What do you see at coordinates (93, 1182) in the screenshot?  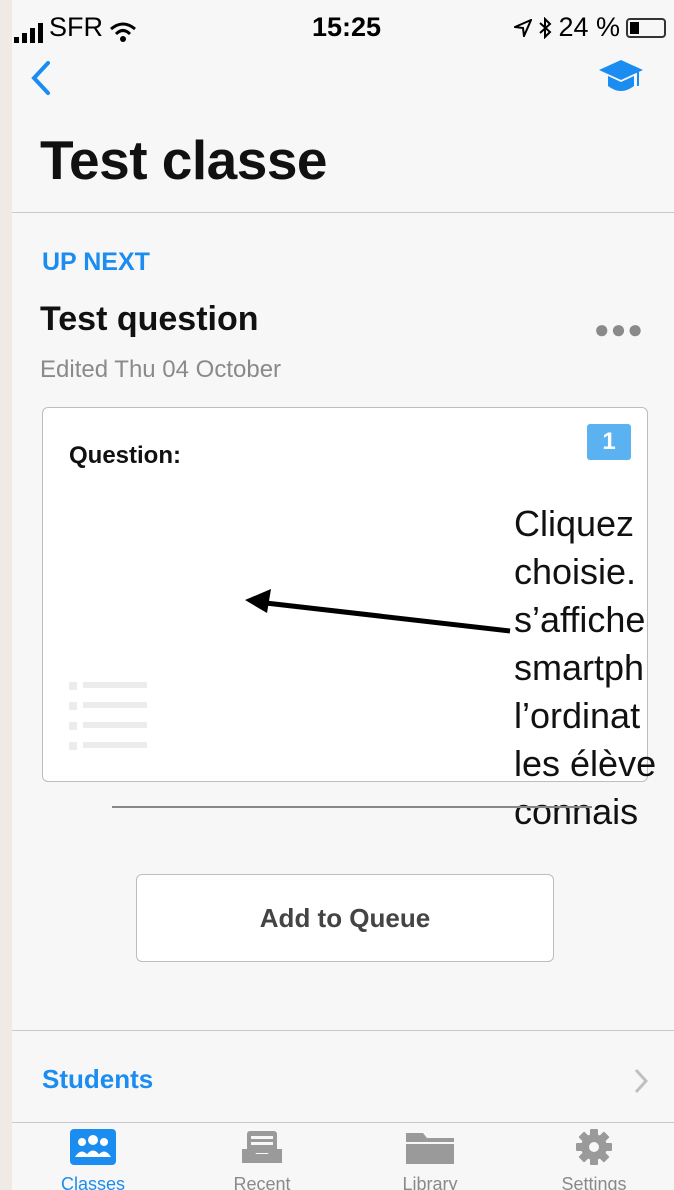 I see `tab-classes-label: Classes` at bounding box center [93, 1182].